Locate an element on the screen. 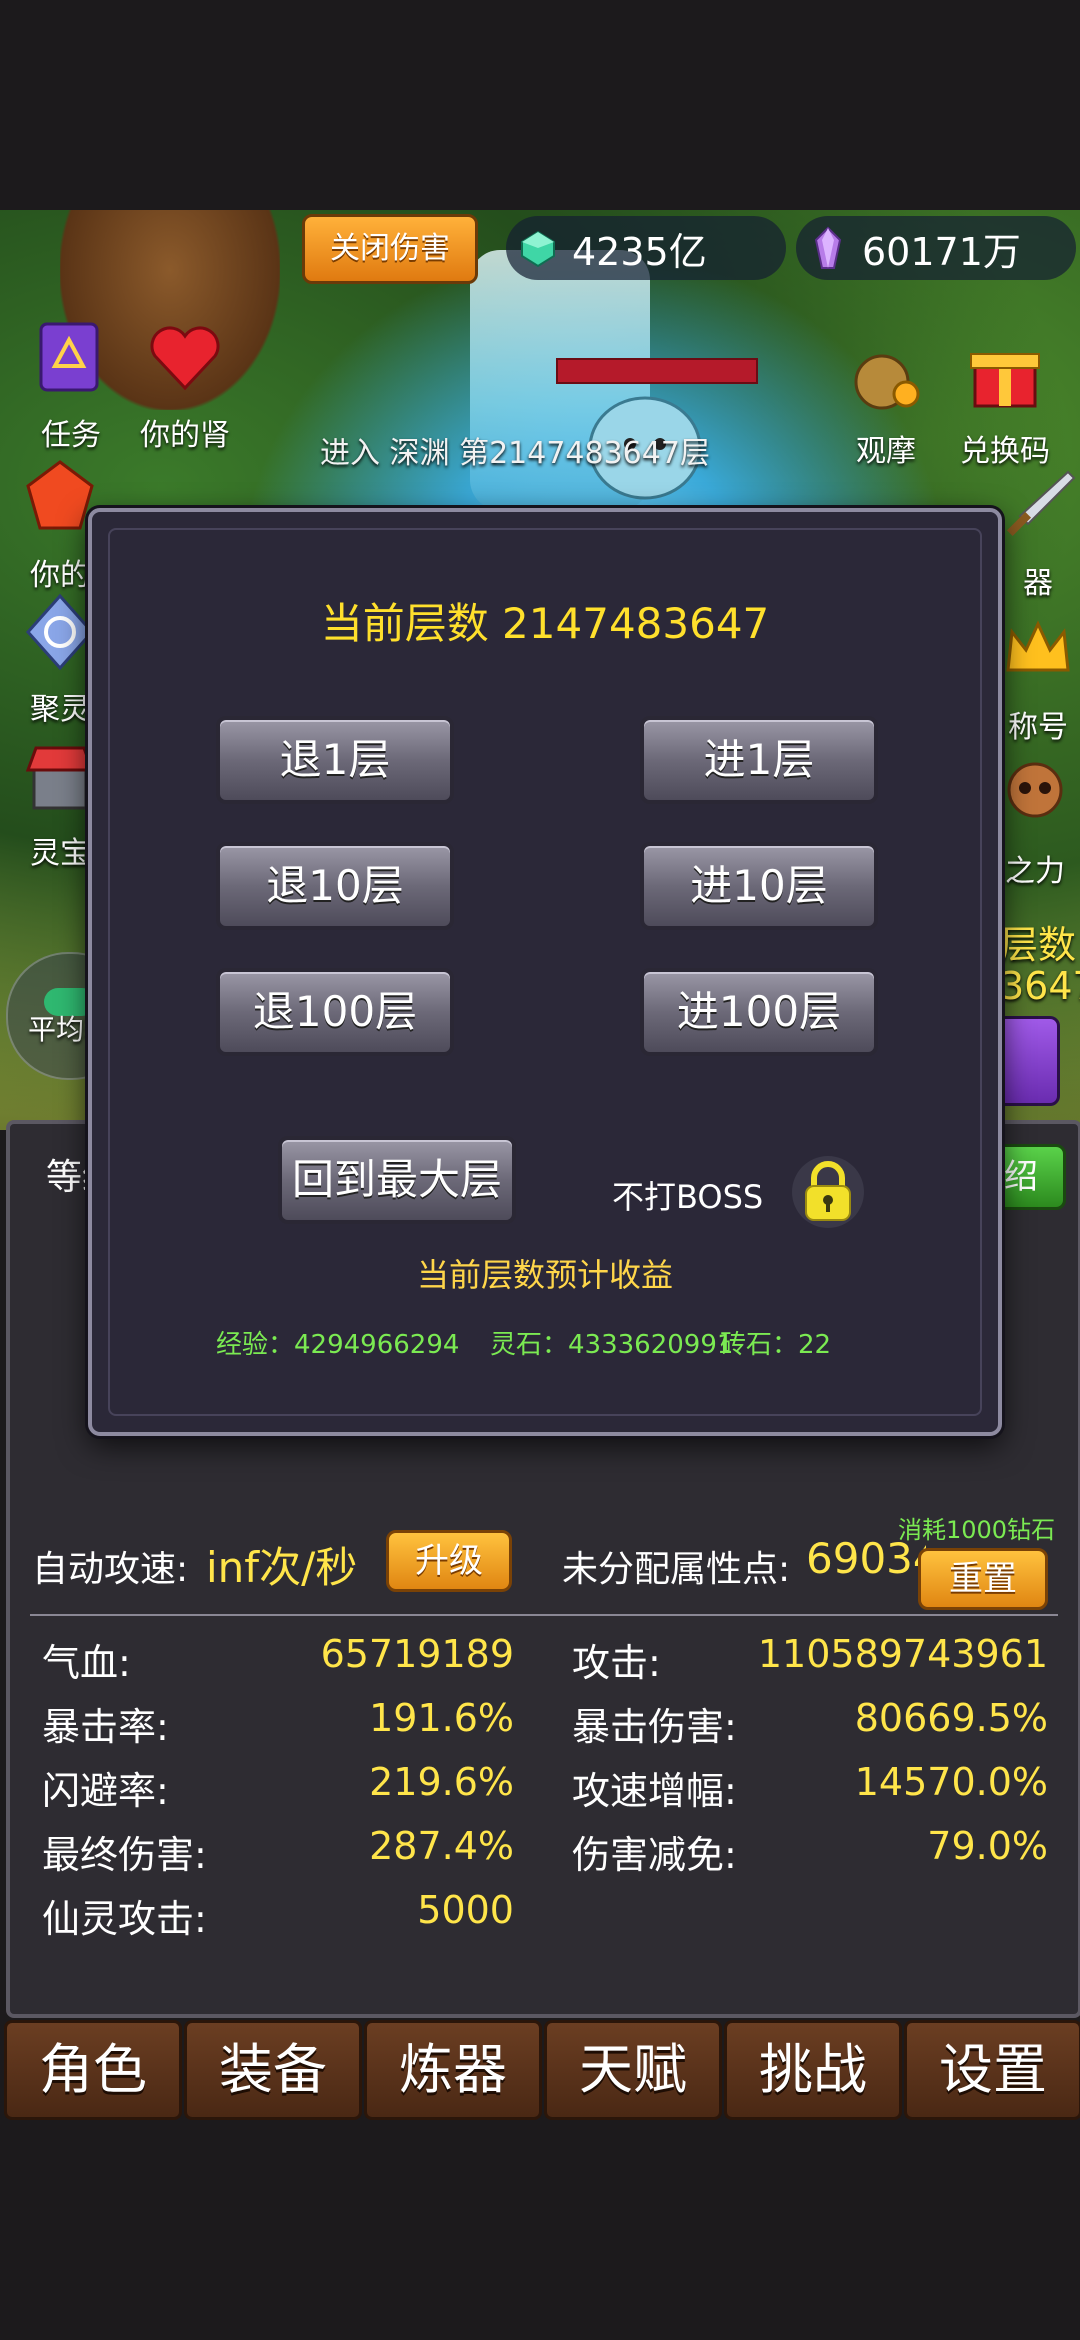 The height and width of the screenshot is (2340, 1080). no-boss-label: 不打BOSS is located at coordinates (688, 1197).